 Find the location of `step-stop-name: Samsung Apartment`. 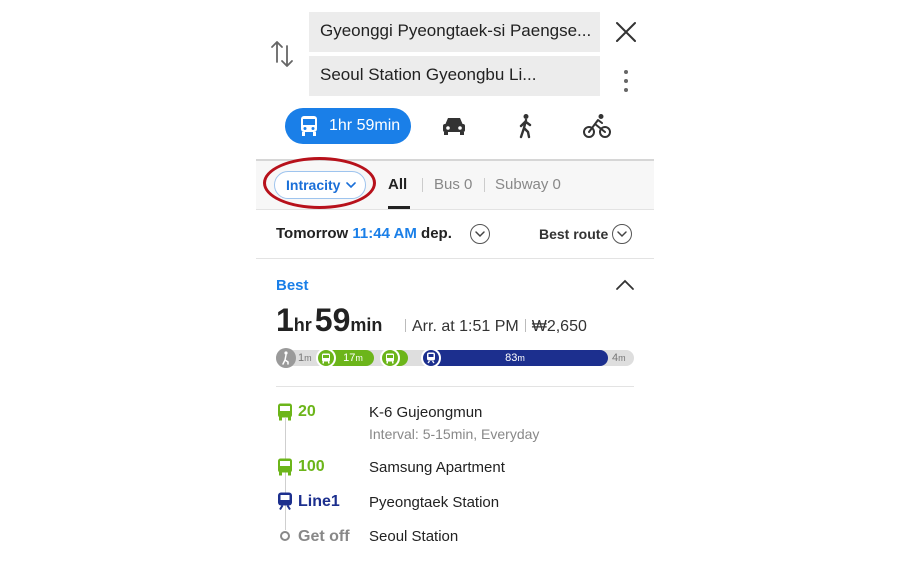

step-stop-name: Samsung Apartment is located at coordinates (437, 467).